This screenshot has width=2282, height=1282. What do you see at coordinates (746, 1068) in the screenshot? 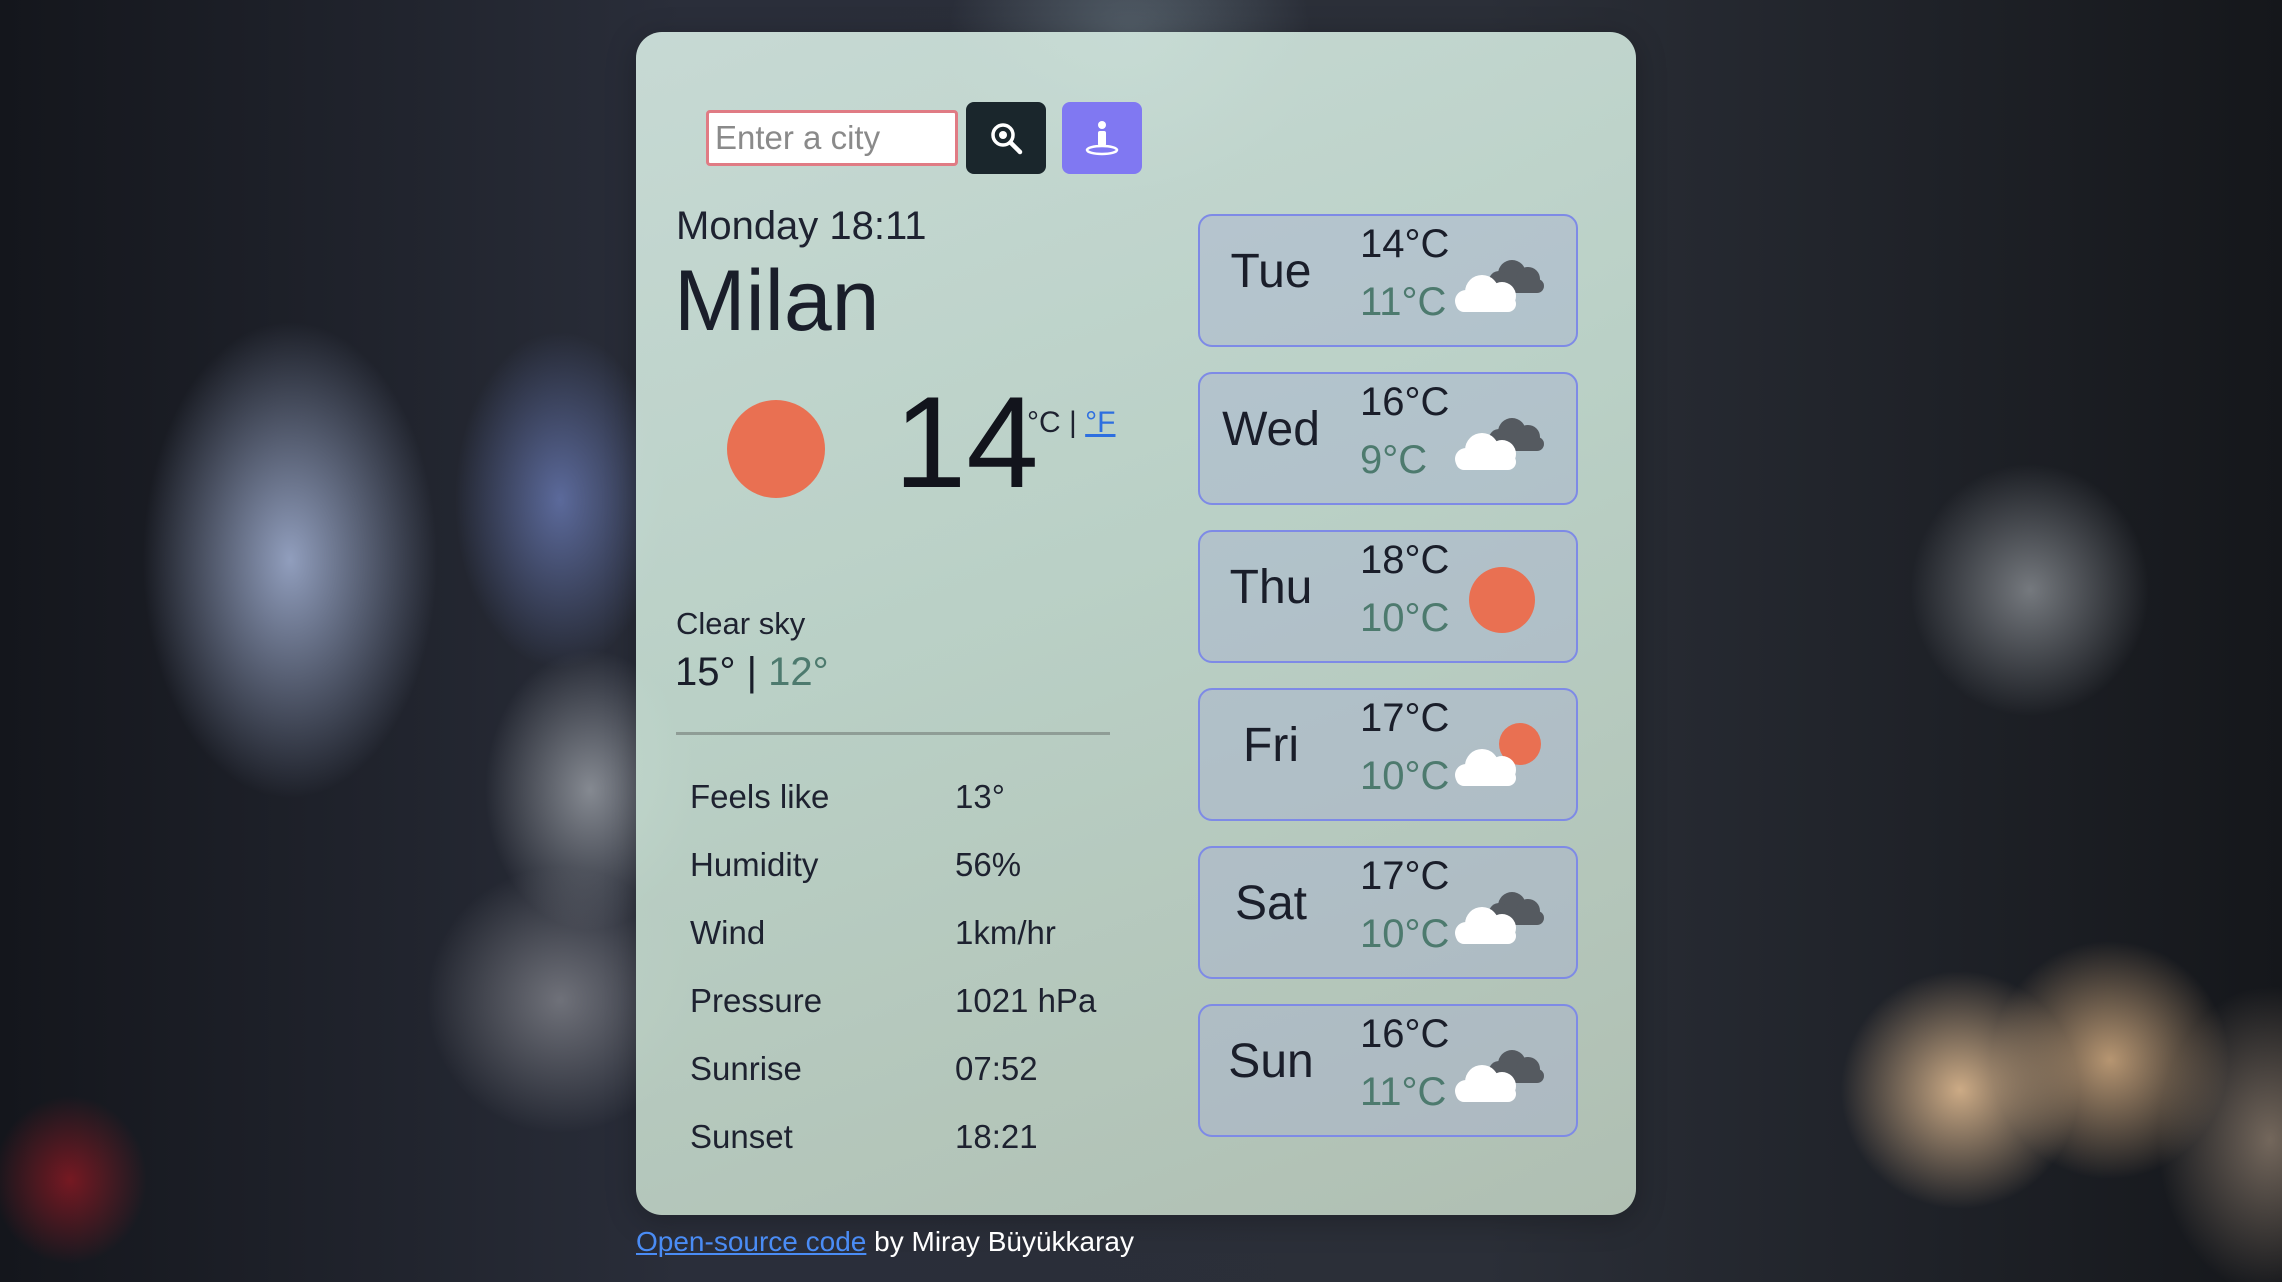
I see `detail-label: Sunrise` at bounding box center [746, 1068].